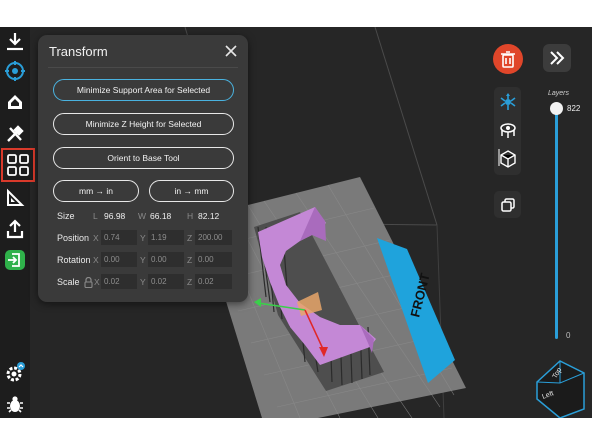 The height and width of the screenshot is (444, 592). What do you see at coordinates (96, 191) in the screenshot?
I see `mm-to-in-button: mm → in` at bounding box center [96, 191].